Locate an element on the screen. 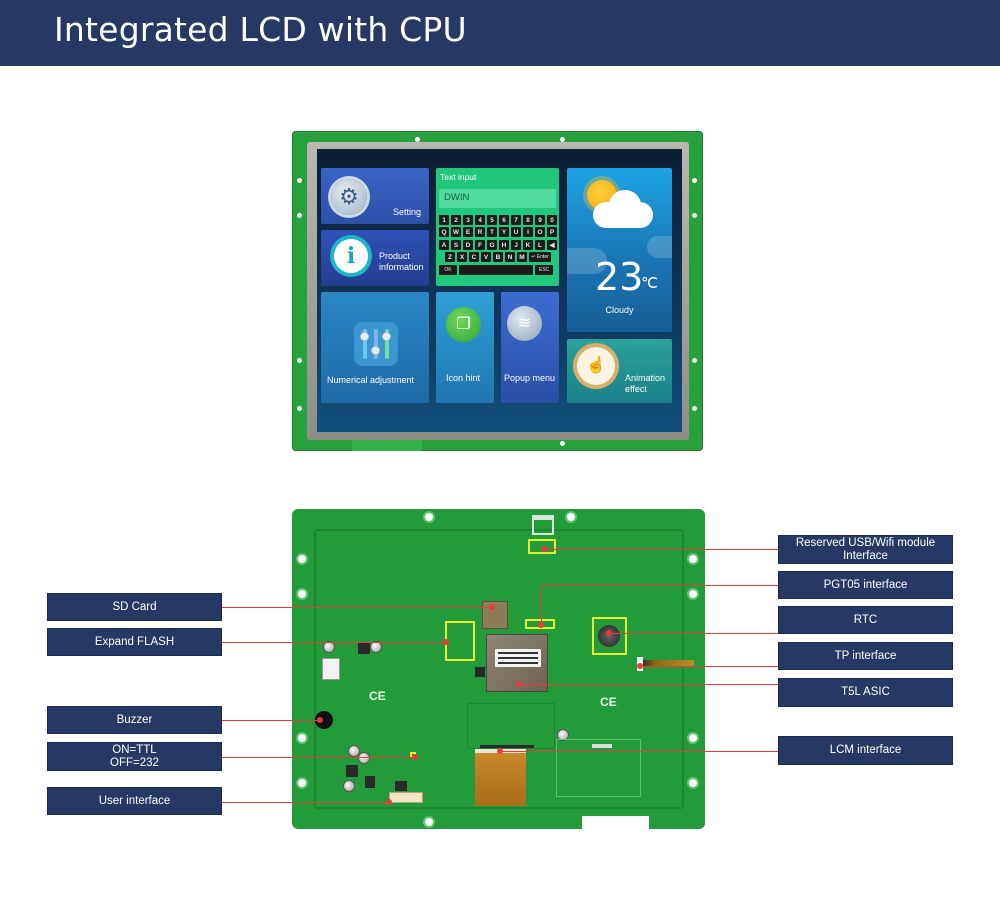 Image resolution: width=1000 pixels, height=900 pixels. key: G is located at coordinates (492, 245).